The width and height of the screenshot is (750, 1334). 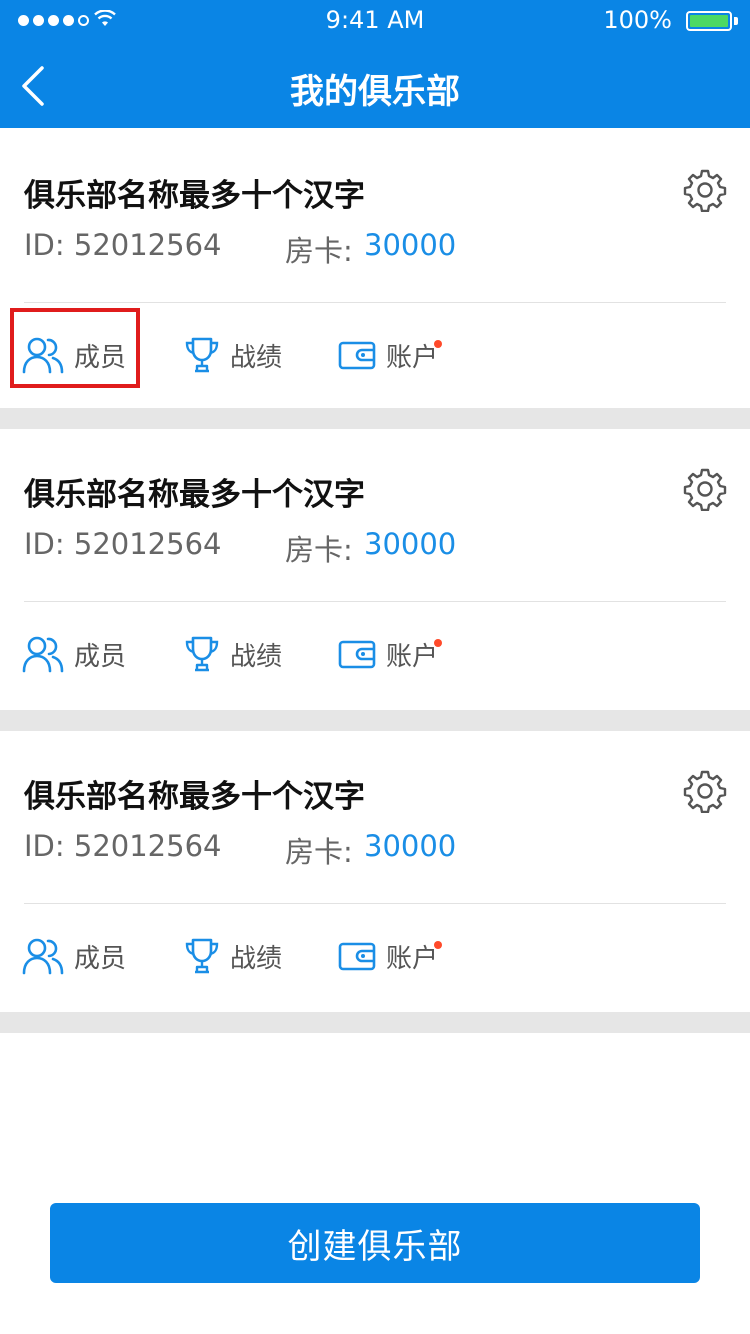 What do you see at coordinates (736, 21) in the screenshot?
I see `battery-tip` at bounding box center [736, 21].